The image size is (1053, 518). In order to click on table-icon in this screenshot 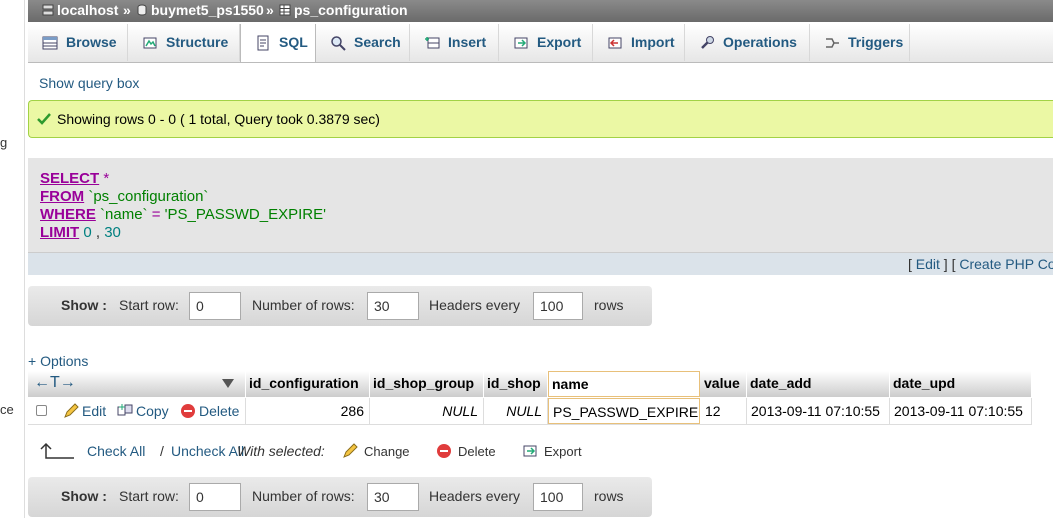, I will do `click(285, 10)`.